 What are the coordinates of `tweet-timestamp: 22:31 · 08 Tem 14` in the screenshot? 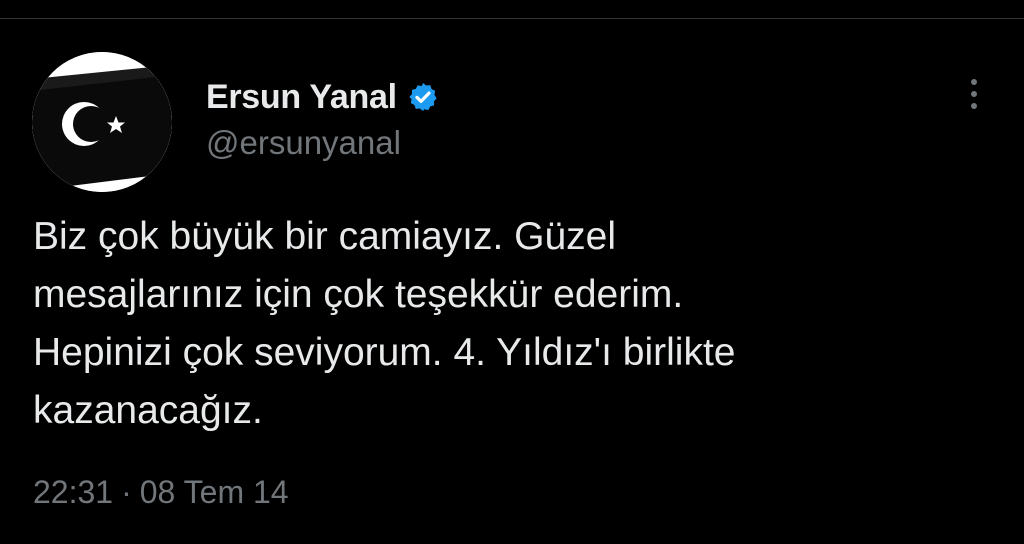 It's located at (161, 492).